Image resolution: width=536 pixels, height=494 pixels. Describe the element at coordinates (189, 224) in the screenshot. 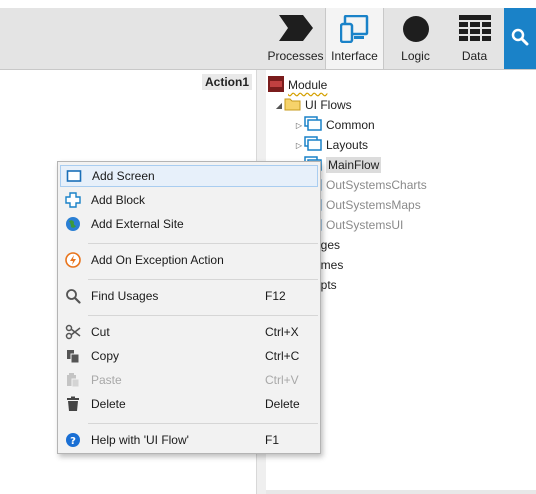

I see `menu-item-add-external-site: Add External Site` at that location.